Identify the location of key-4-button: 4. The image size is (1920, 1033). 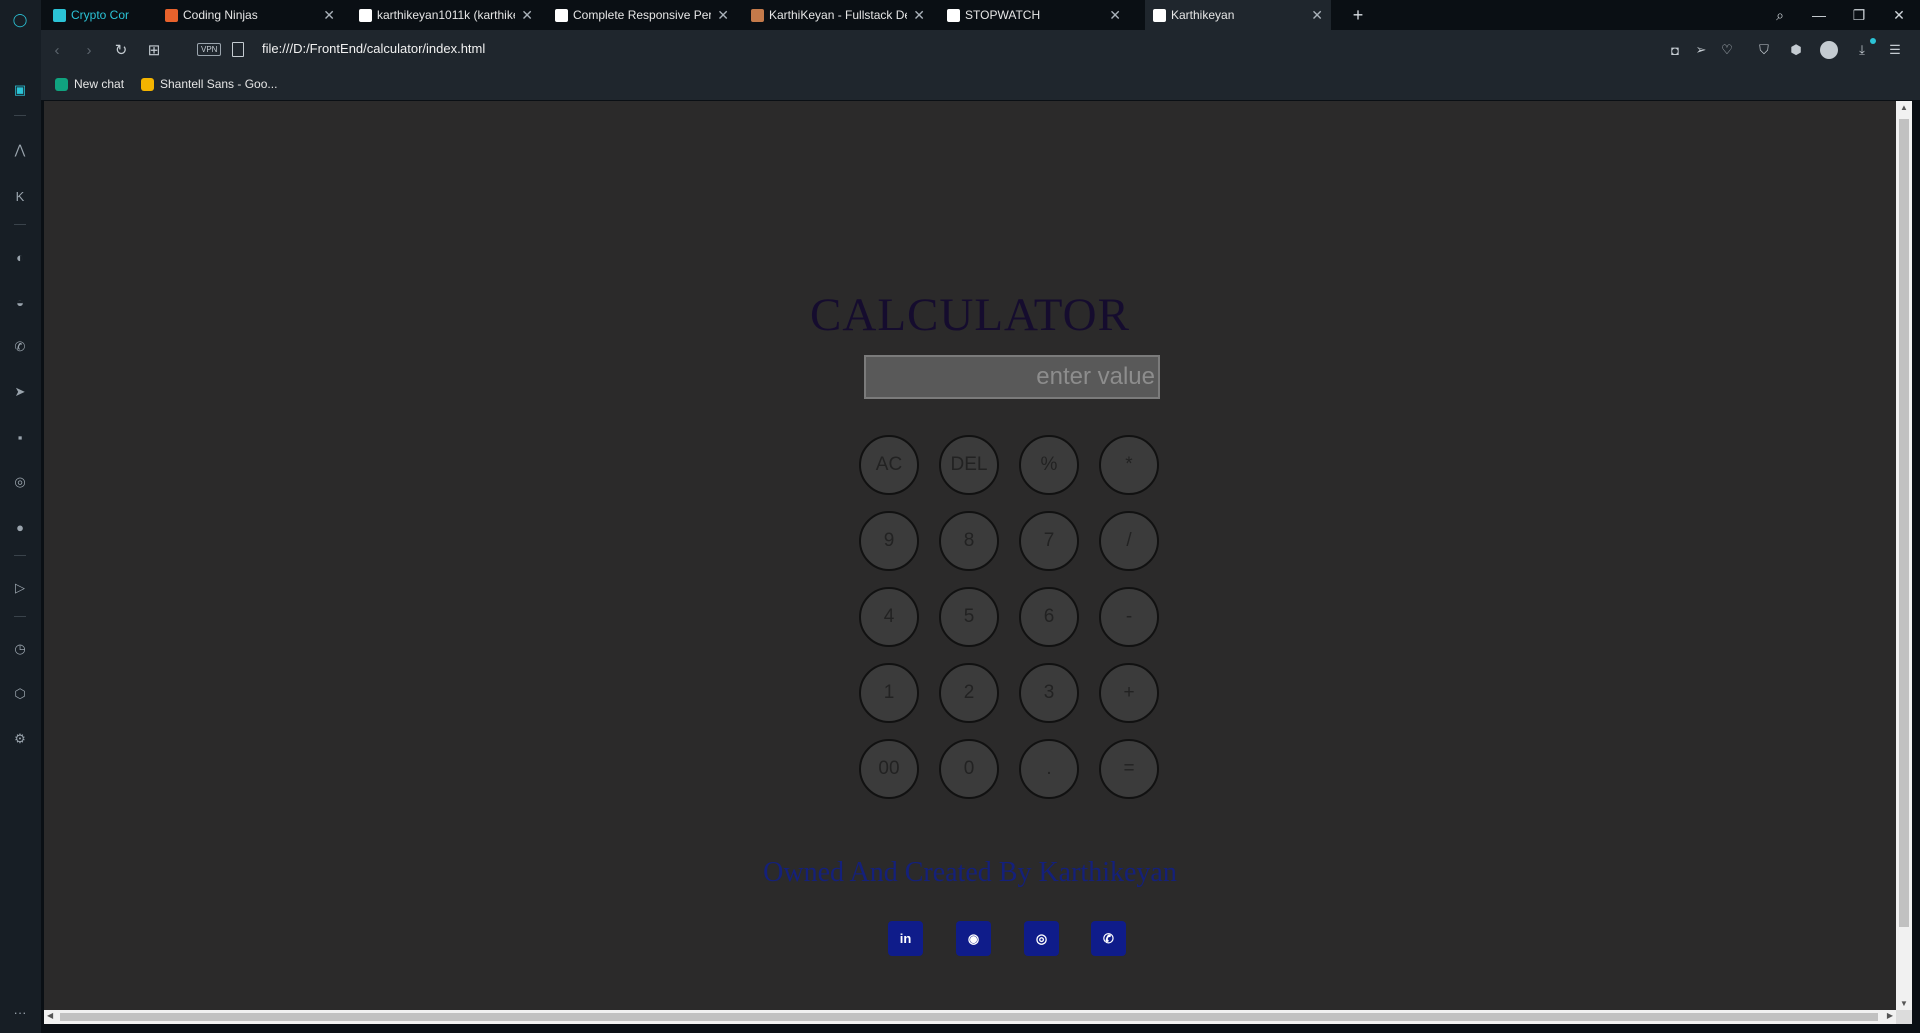
(889, 617).